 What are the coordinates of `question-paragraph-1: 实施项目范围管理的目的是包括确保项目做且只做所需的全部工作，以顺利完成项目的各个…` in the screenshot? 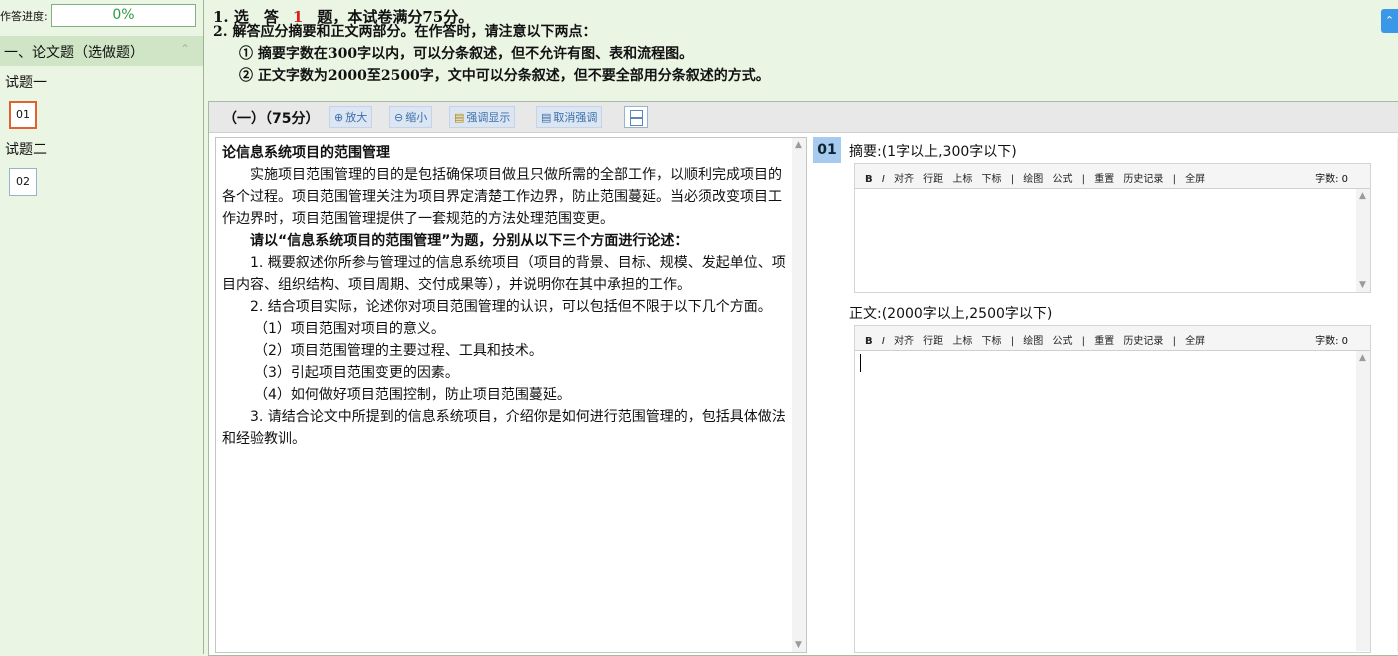 It's located at (502, 197).